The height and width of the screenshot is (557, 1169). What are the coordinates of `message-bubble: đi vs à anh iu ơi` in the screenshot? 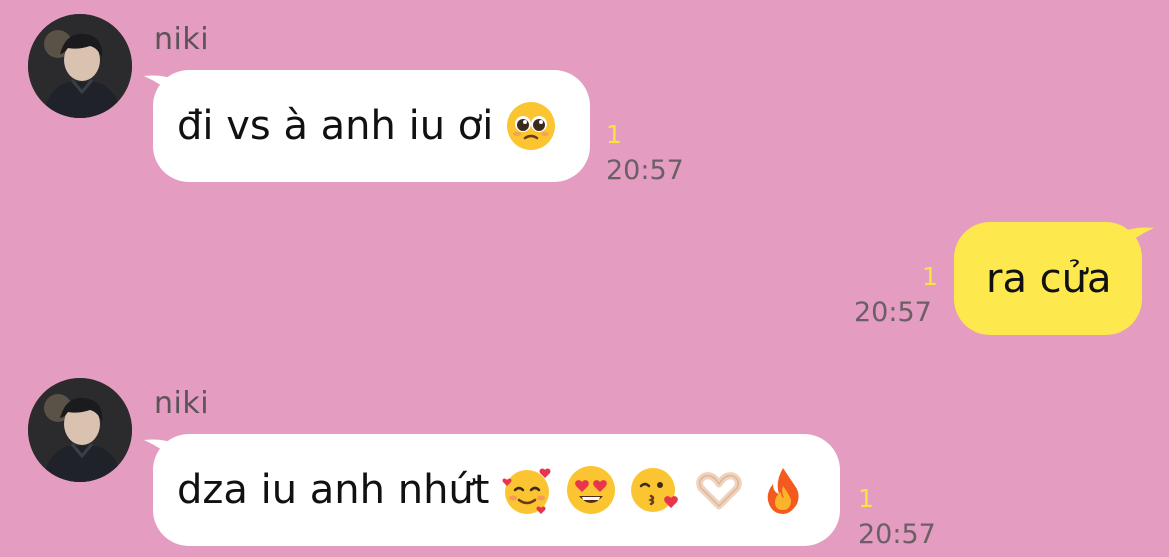 It's located at (371, 126).